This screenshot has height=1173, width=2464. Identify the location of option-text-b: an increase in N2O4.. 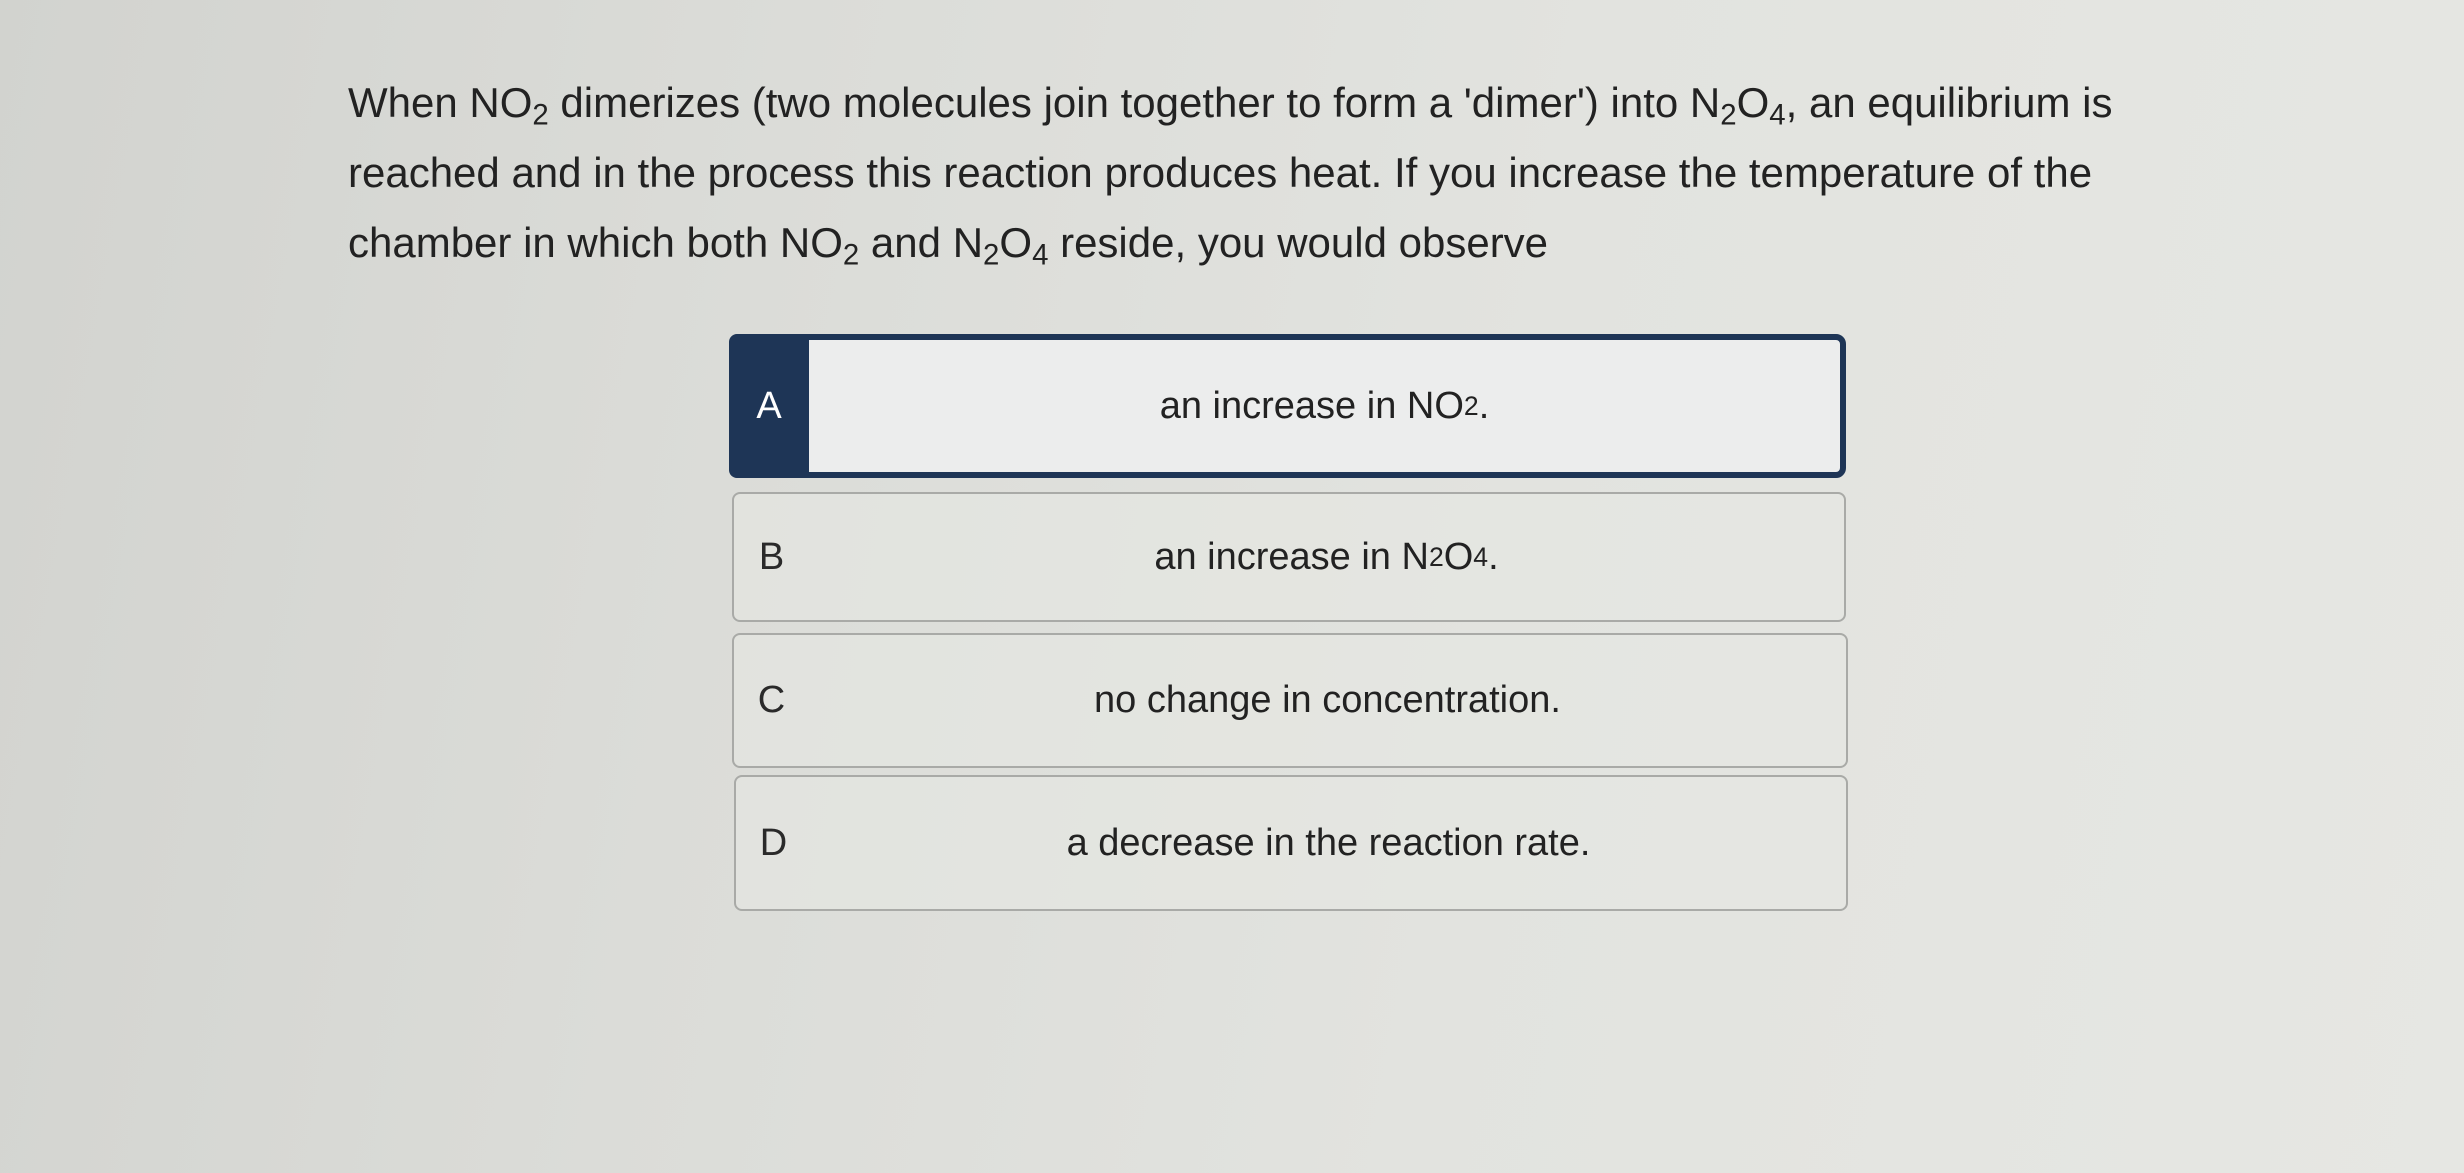
(1326, 556).